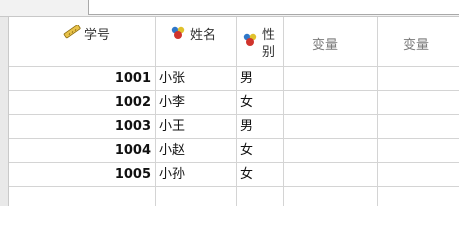 This screenshot has height=240, width=459. I want to click on cell-name: 小赵, so click(196, 151).